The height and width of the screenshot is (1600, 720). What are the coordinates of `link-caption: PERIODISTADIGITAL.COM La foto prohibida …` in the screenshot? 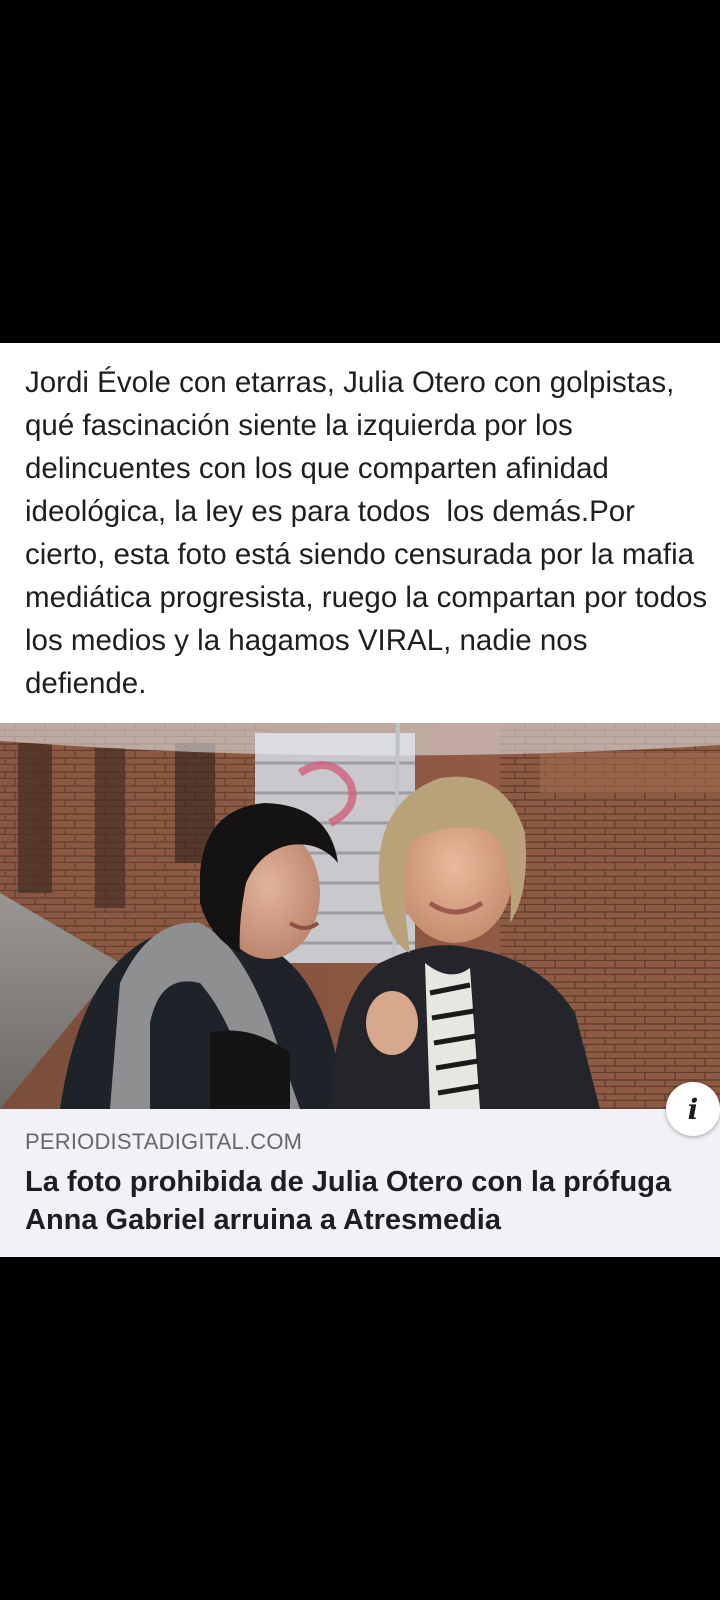 It's located at (360, 1183).